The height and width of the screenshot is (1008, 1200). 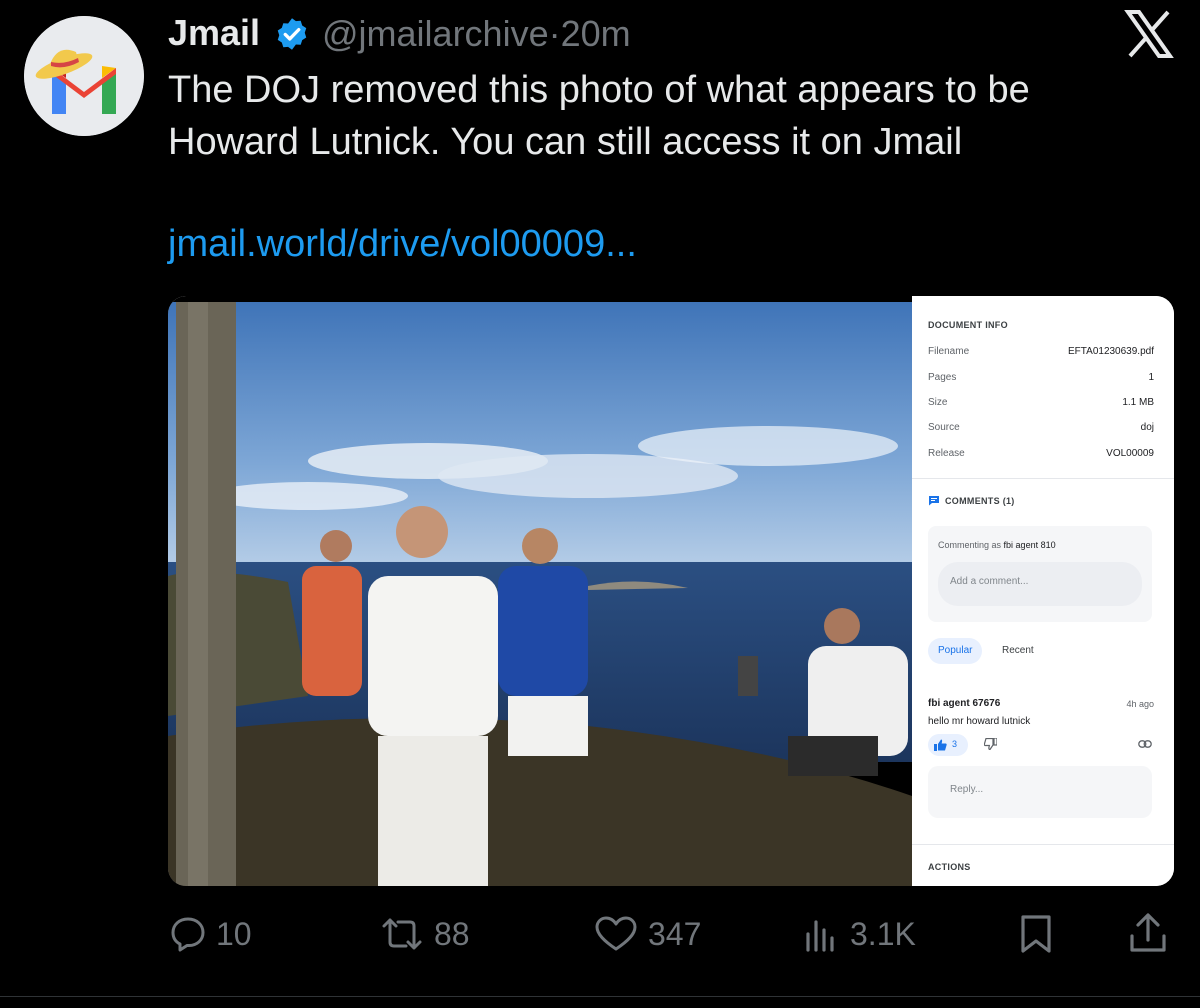 I want to click on x-logo-icon, so click(x=1149, y=34).